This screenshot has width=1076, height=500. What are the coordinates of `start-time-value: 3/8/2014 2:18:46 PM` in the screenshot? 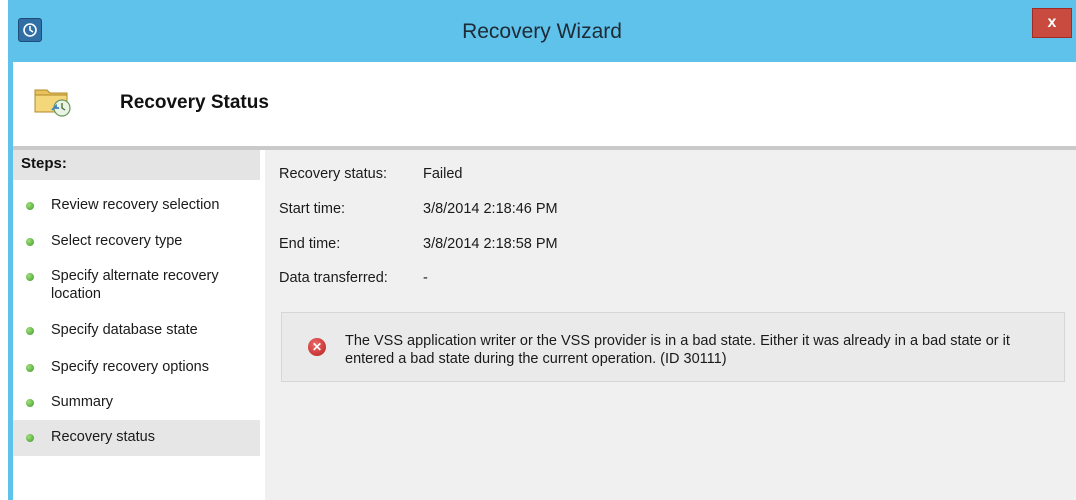 It's located at (490, 209).